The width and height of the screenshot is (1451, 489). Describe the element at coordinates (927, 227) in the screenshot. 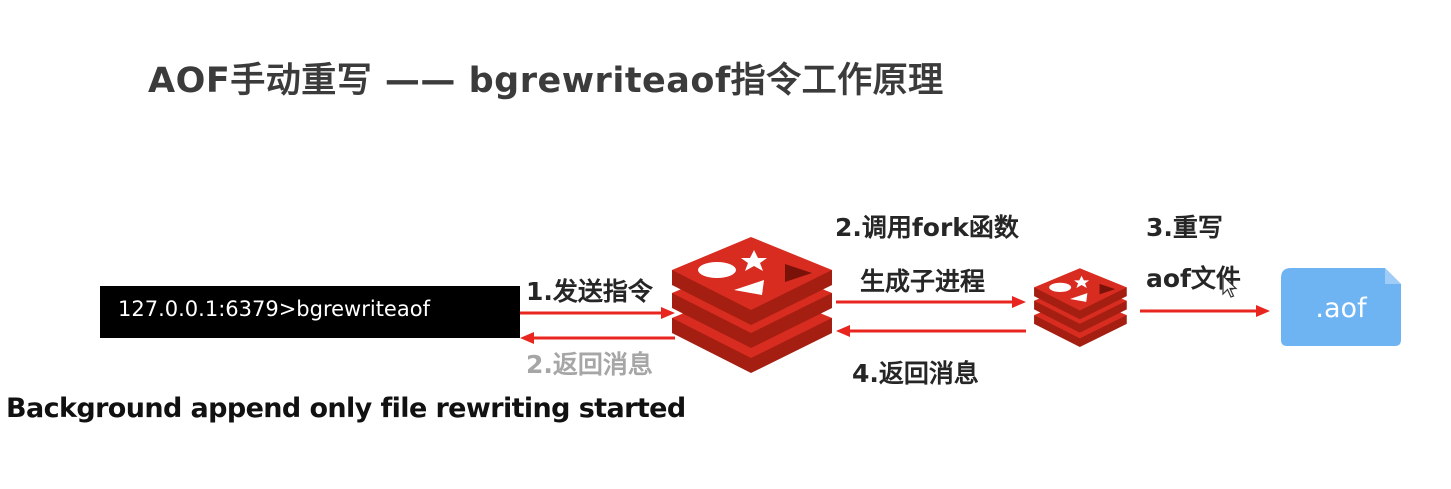

I see `step-call-fork-label: 2.调用fork函数` at that location.